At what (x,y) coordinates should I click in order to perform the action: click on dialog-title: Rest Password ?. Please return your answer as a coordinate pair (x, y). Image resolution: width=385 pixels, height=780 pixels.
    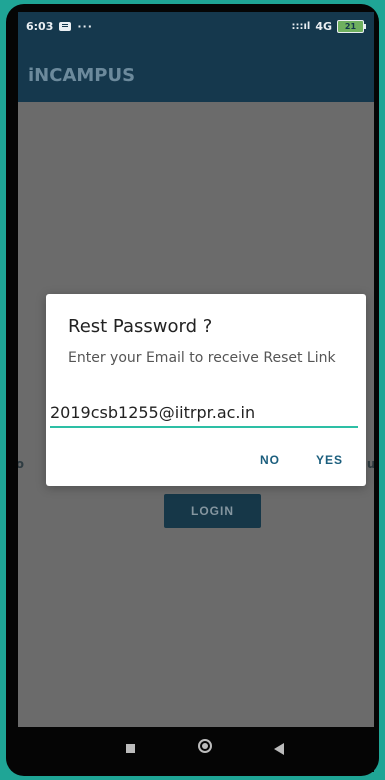
    Looking at the image, I should click on (140, 326).